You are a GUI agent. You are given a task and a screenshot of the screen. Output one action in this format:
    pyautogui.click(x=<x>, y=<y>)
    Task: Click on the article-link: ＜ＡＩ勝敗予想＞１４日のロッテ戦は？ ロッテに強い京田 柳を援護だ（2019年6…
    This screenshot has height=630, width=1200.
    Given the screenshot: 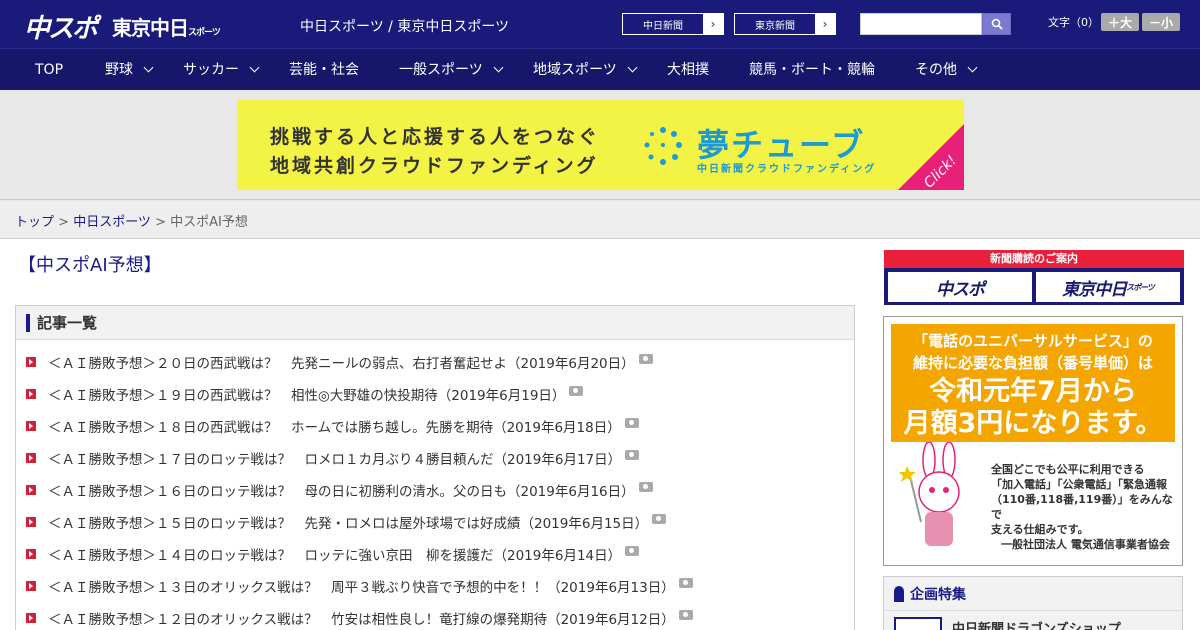 What is the action you would take?
    pyautogui.click(x=334, y=554)
    